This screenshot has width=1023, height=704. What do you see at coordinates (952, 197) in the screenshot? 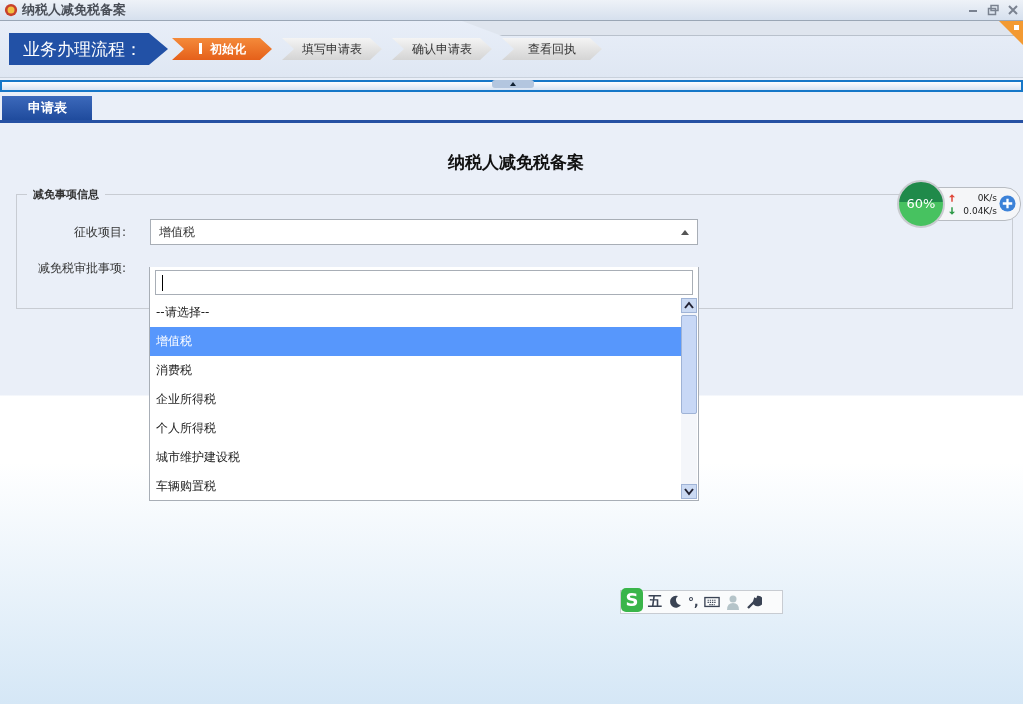
I see `up-arrow-icon` at bounding box center [952, 197].